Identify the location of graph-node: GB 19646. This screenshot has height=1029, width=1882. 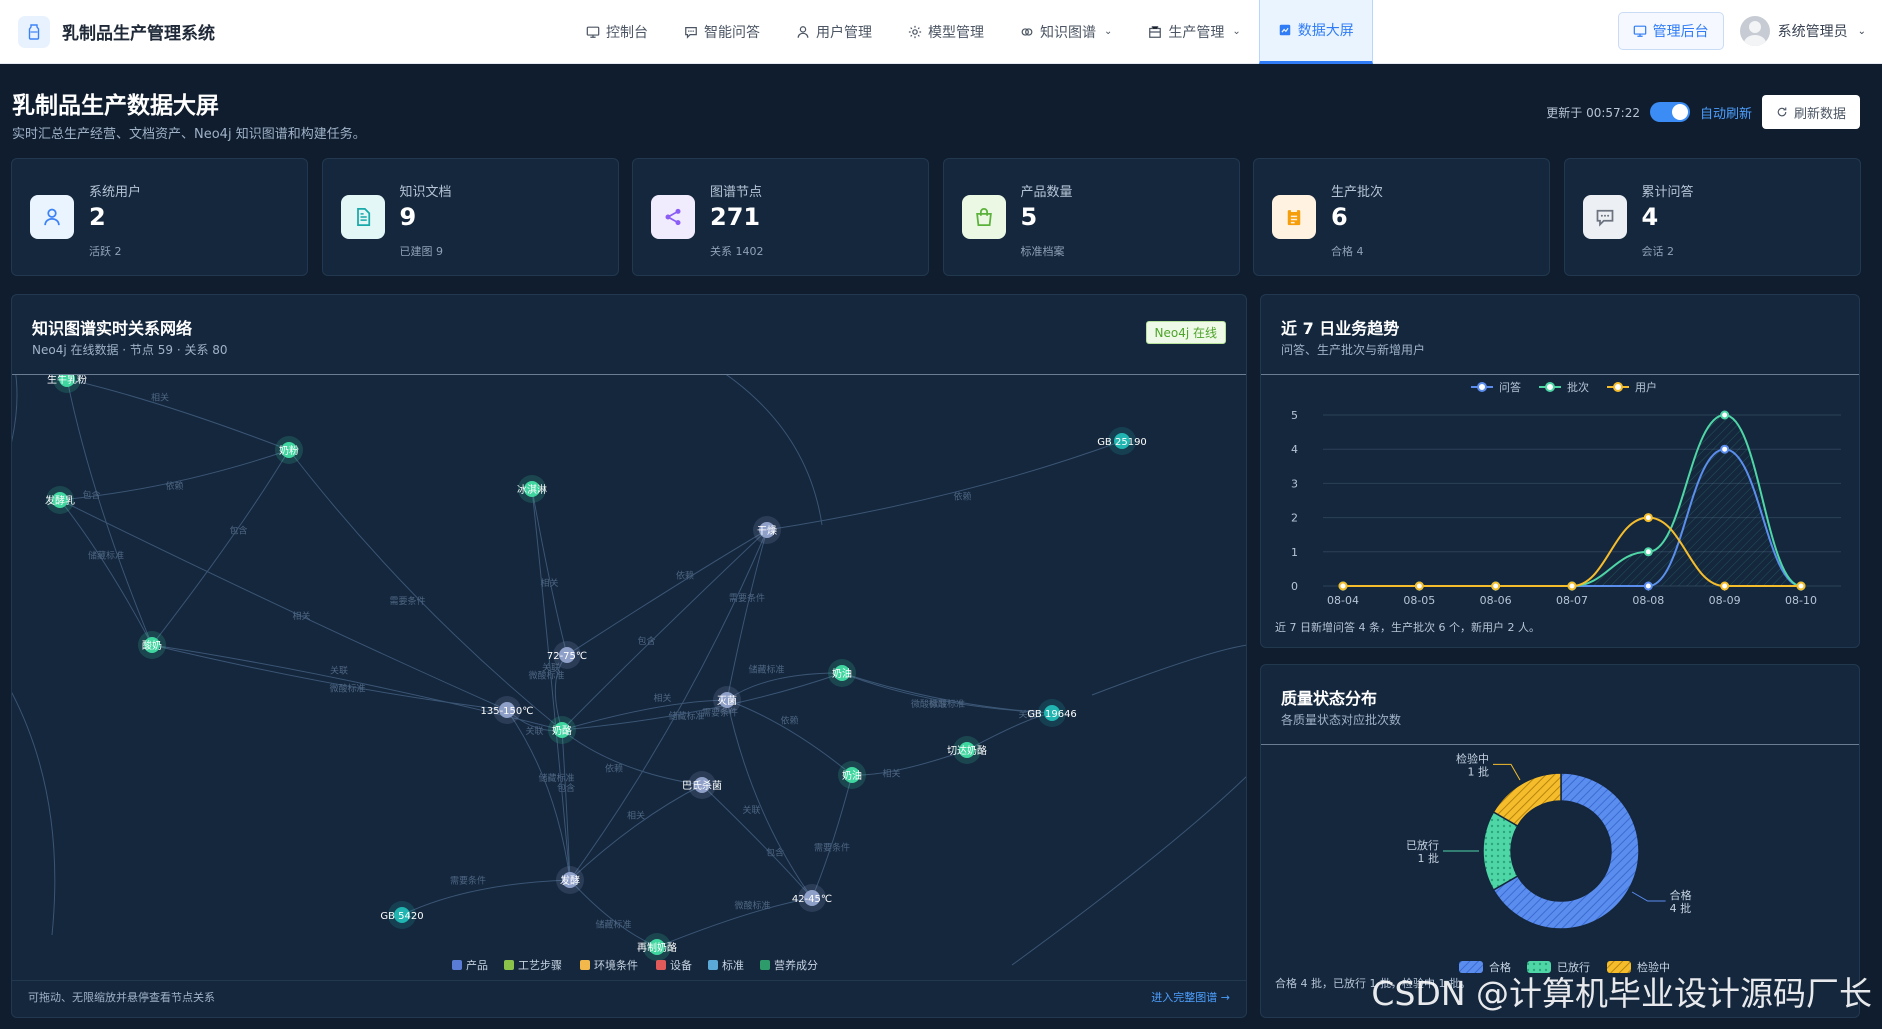
(1052, 713).